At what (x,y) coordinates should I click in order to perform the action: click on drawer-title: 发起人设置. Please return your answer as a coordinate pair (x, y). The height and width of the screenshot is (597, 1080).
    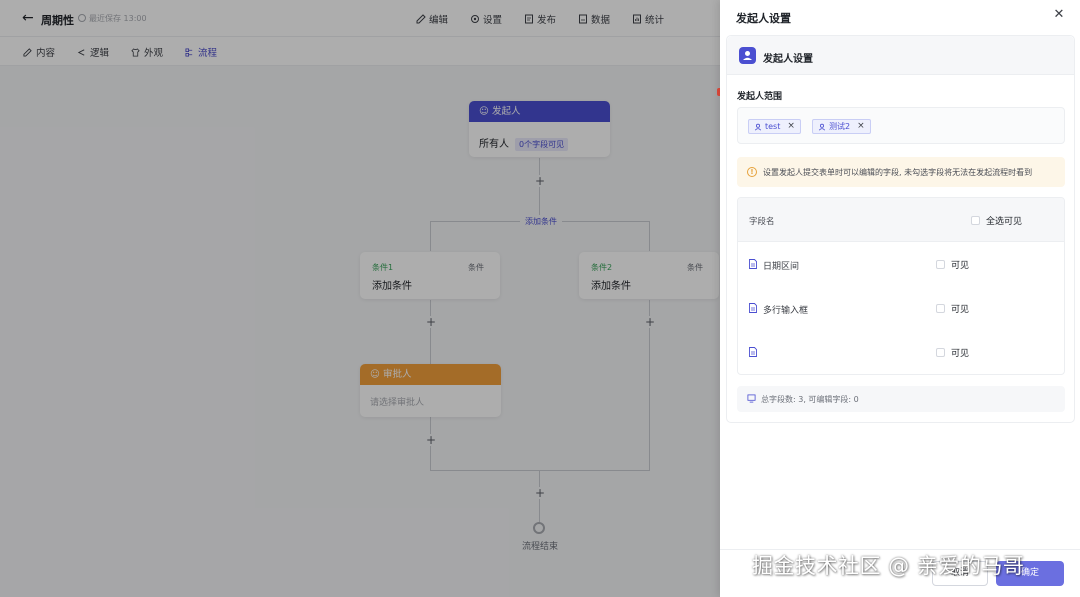
    Looking at the image, I should click on (763, 18).